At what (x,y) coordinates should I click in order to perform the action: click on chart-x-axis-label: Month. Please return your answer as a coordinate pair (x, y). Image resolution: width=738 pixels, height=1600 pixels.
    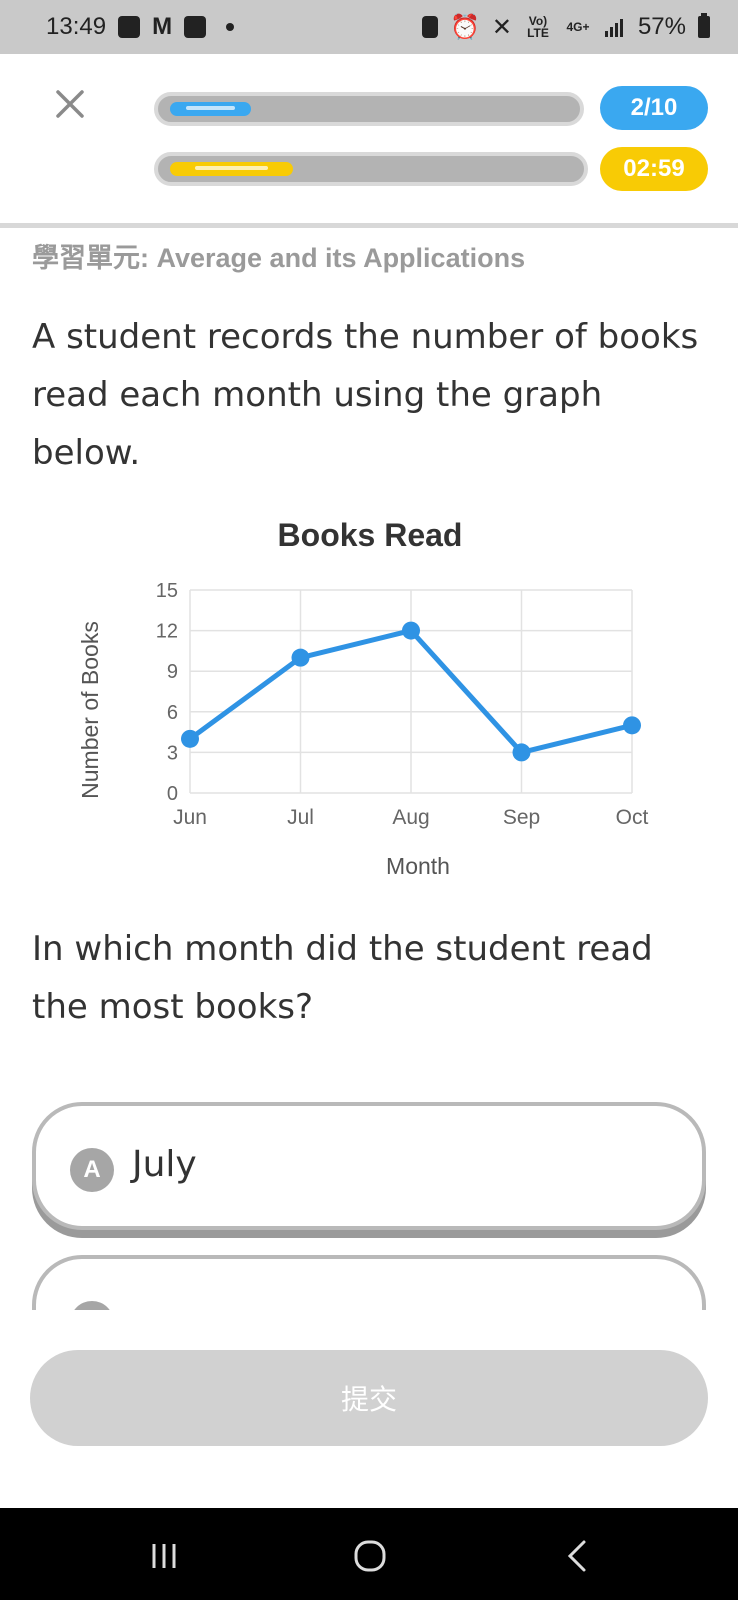
    Looking at the image, I should click on (418, 866).